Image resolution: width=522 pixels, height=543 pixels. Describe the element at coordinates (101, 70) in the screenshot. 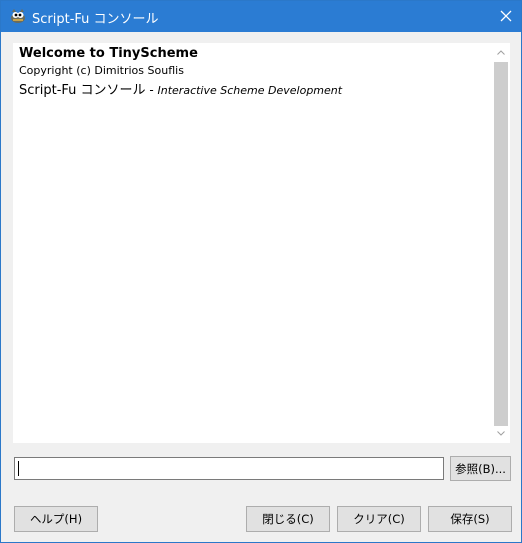

I see `copyright-line: Copyright (c) Dimitrios Souflis` at that location.